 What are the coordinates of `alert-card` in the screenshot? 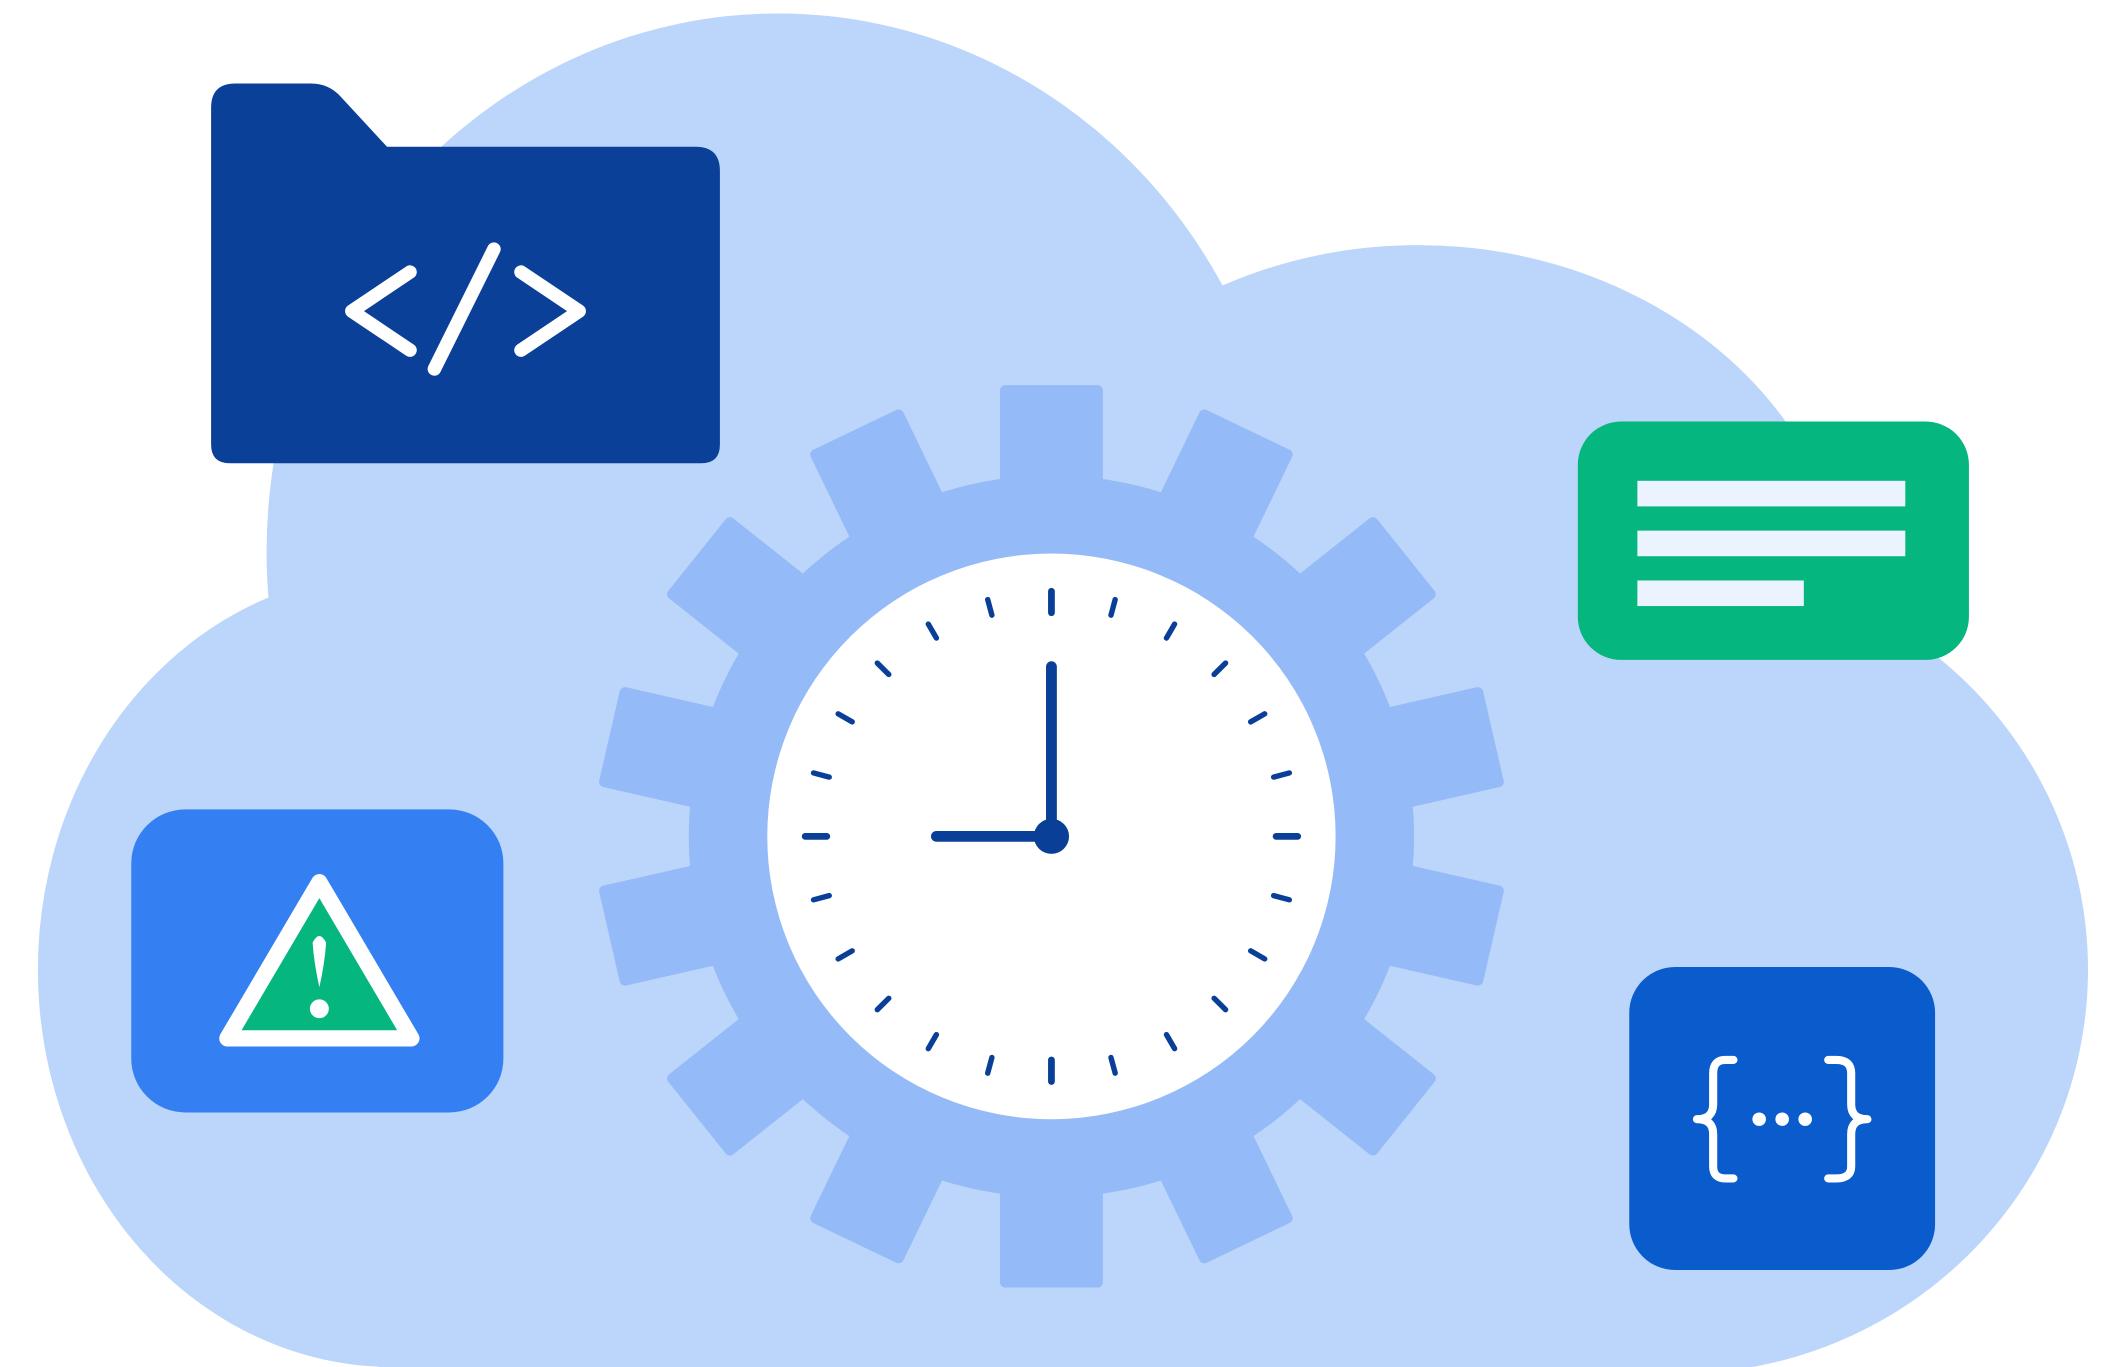 It's located at (317, 961).